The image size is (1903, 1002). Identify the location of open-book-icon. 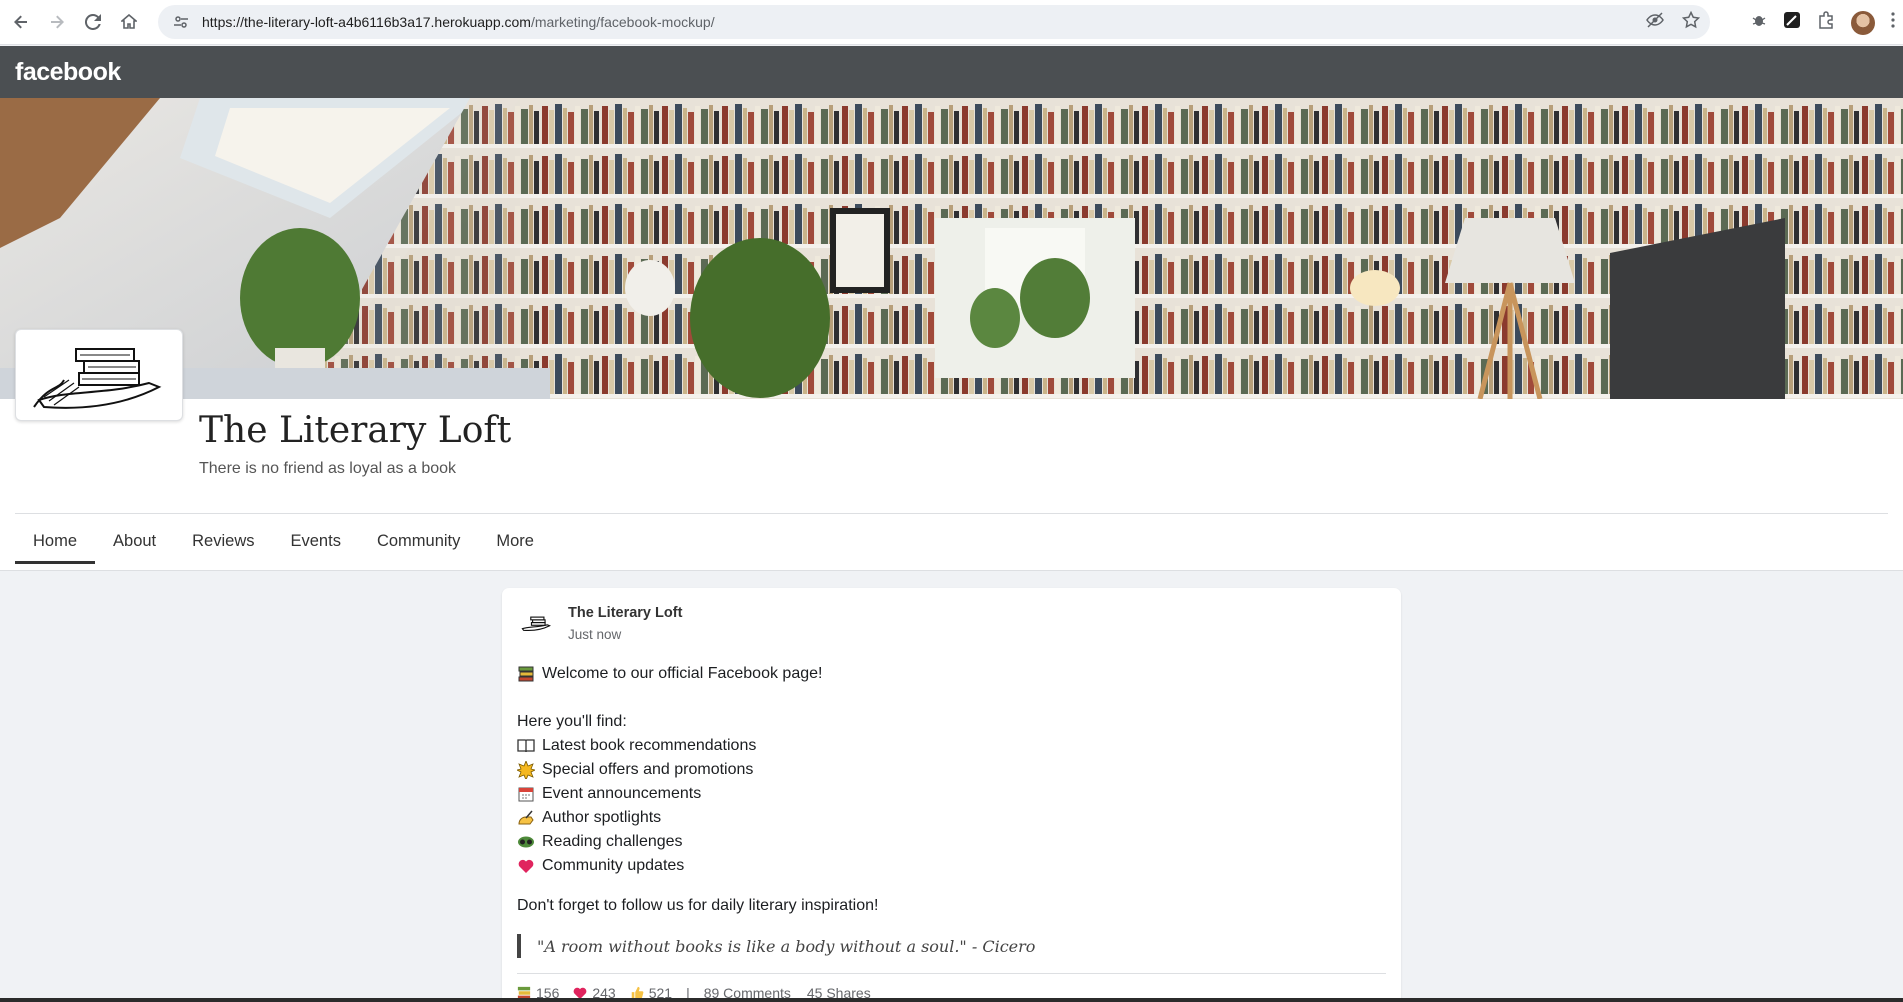
(526, 746).